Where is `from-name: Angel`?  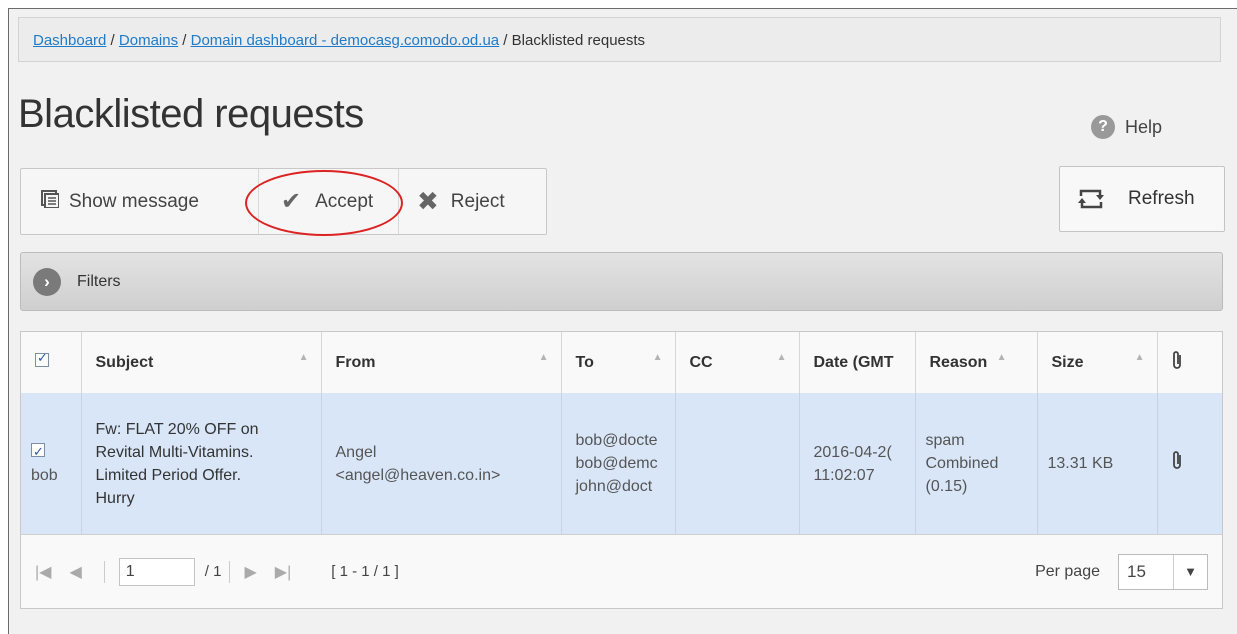 from-name: Angel is located at coordinates (356, 452).